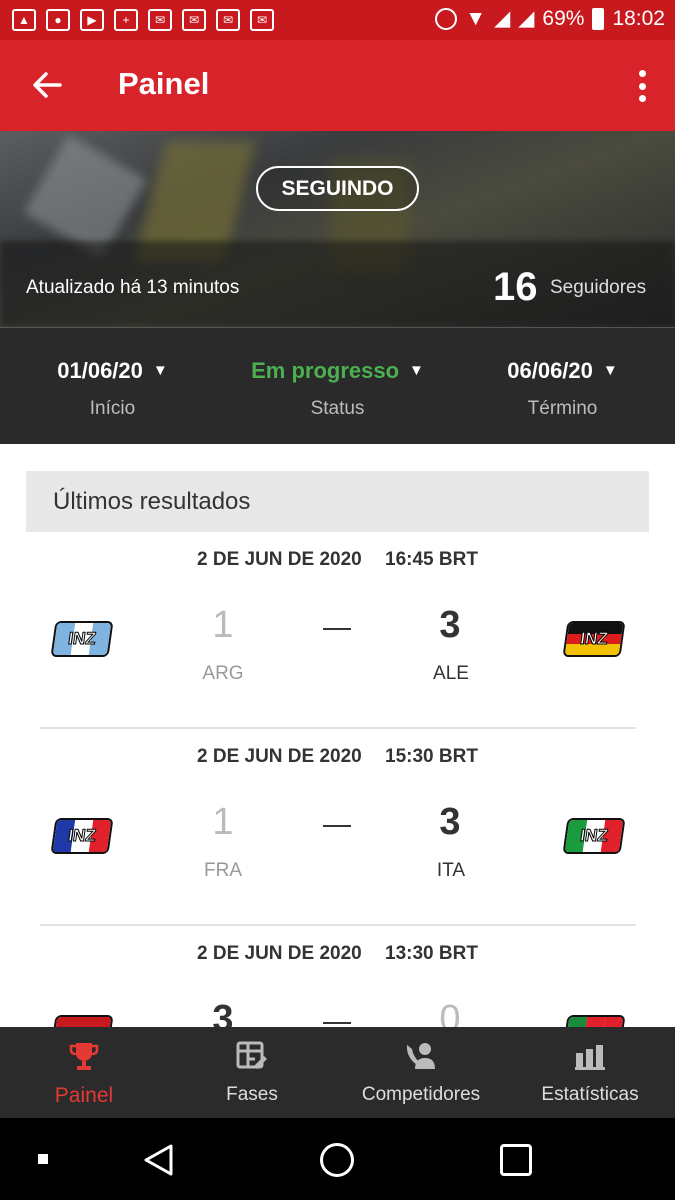 The width and height of the screenshot is (675, 1200). I want to click on tab-estatisticas: Estatísticas, so click(590, 1072).